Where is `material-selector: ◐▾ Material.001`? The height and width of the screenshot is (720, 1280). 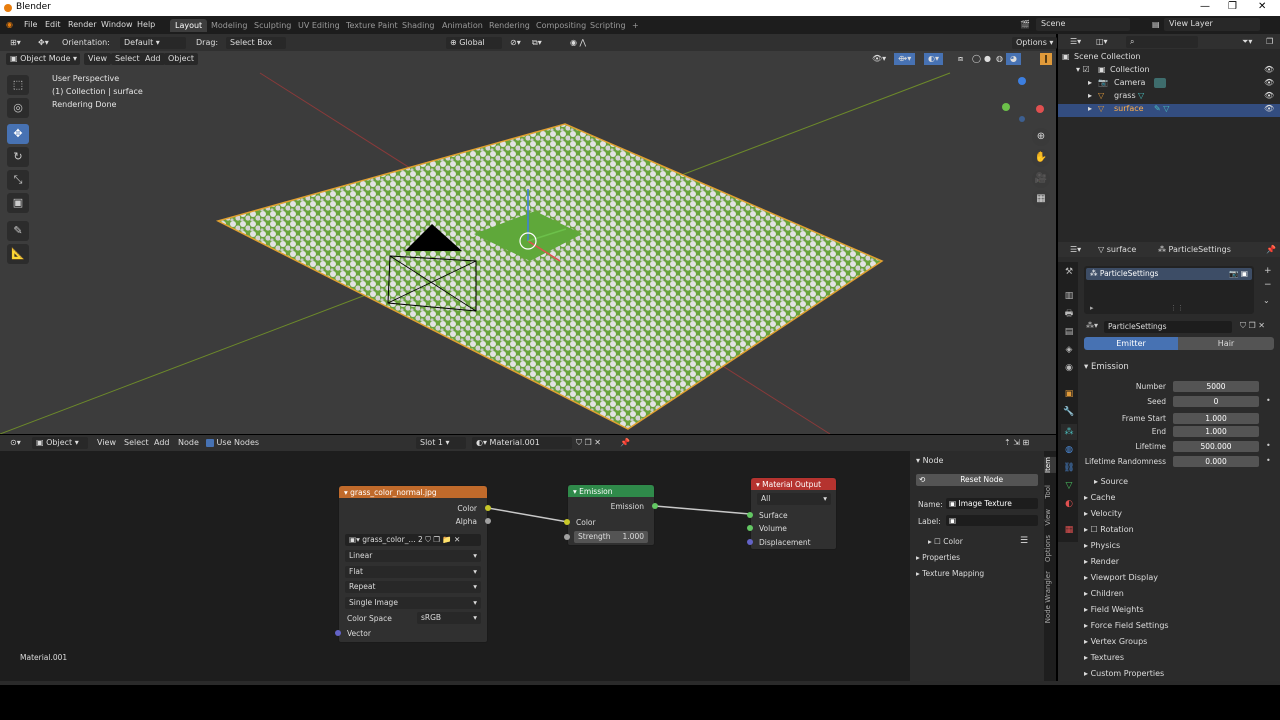
material-selector: ◐▾ Material.001 is located at coordinates (522, 443).